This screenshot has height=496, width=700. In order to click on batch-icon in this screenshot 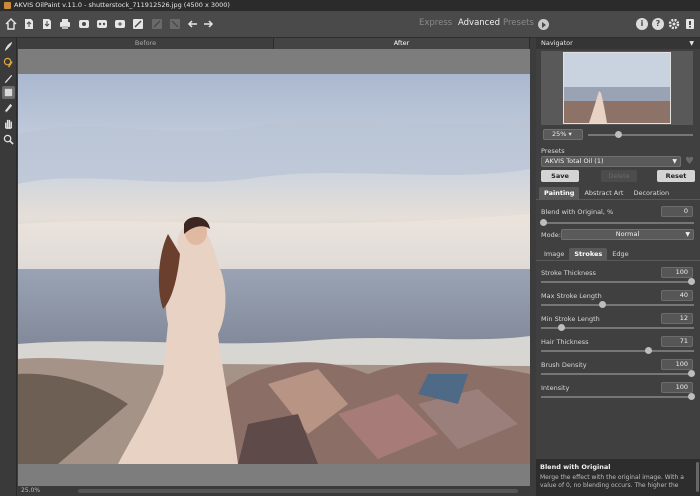, I will do `click(84, 24)`.